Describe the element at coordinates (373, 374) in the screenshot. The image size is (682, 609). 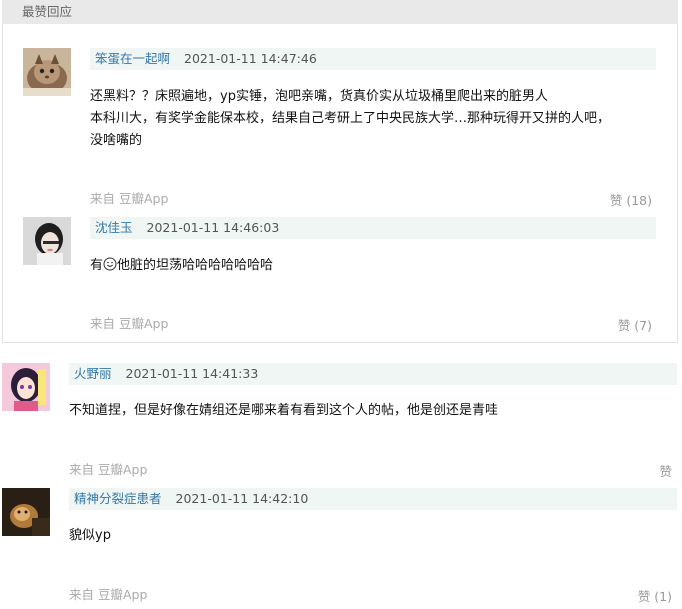
I see `comment-meta: 火野丽 2021-01-11 14:41:33` at that location.